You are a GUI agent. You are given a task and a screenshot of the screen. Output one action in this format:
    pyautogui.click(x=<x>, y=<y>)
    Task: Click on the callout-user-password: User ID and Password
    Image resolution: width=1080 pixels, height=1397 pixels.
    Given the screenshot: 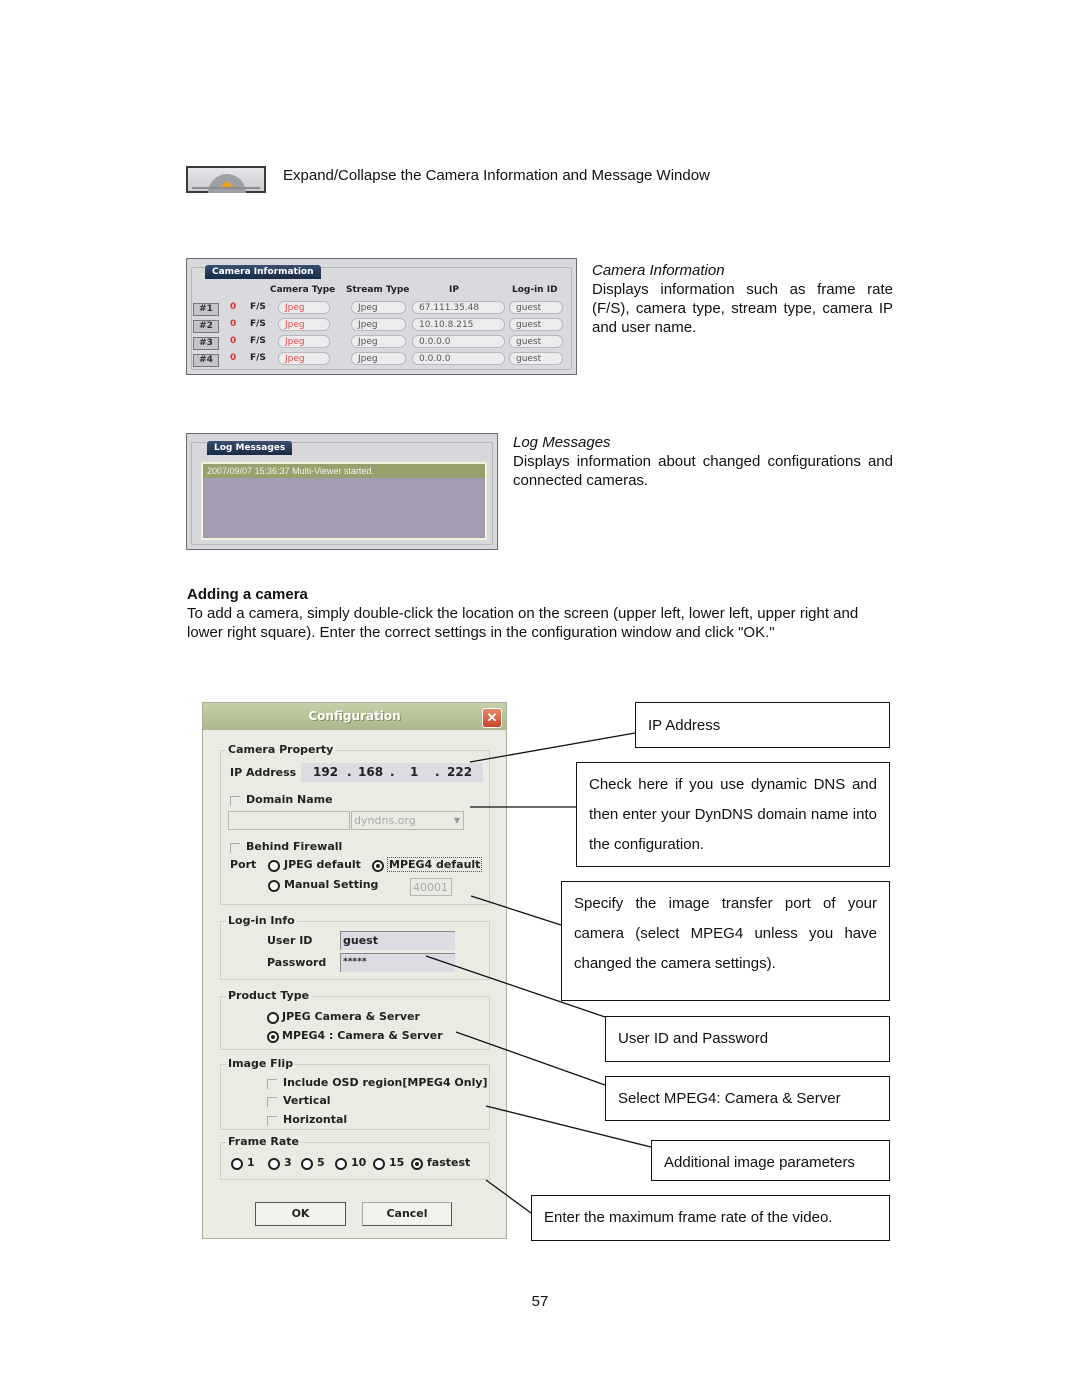 What is the action you would take?
    pyautogui.click(x=747, y=1039)
    